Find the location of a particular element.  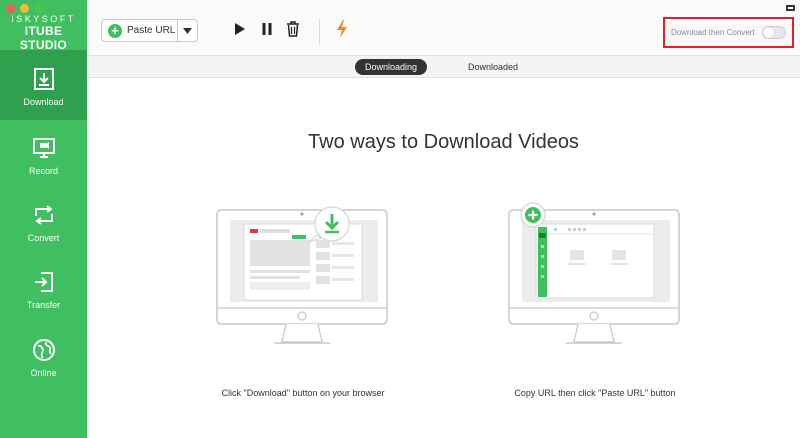

sidebar-item-label: Transfer is located at coordinates (43, 305).